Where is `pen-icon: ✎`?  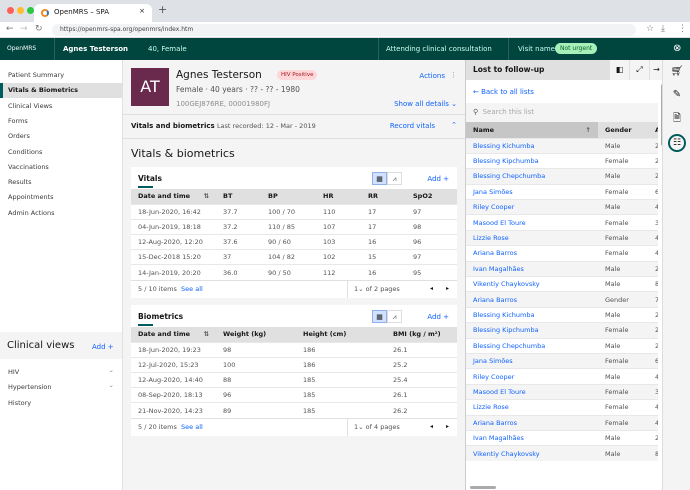
pen-icon: ✎ is located at coordinates (677, 95).